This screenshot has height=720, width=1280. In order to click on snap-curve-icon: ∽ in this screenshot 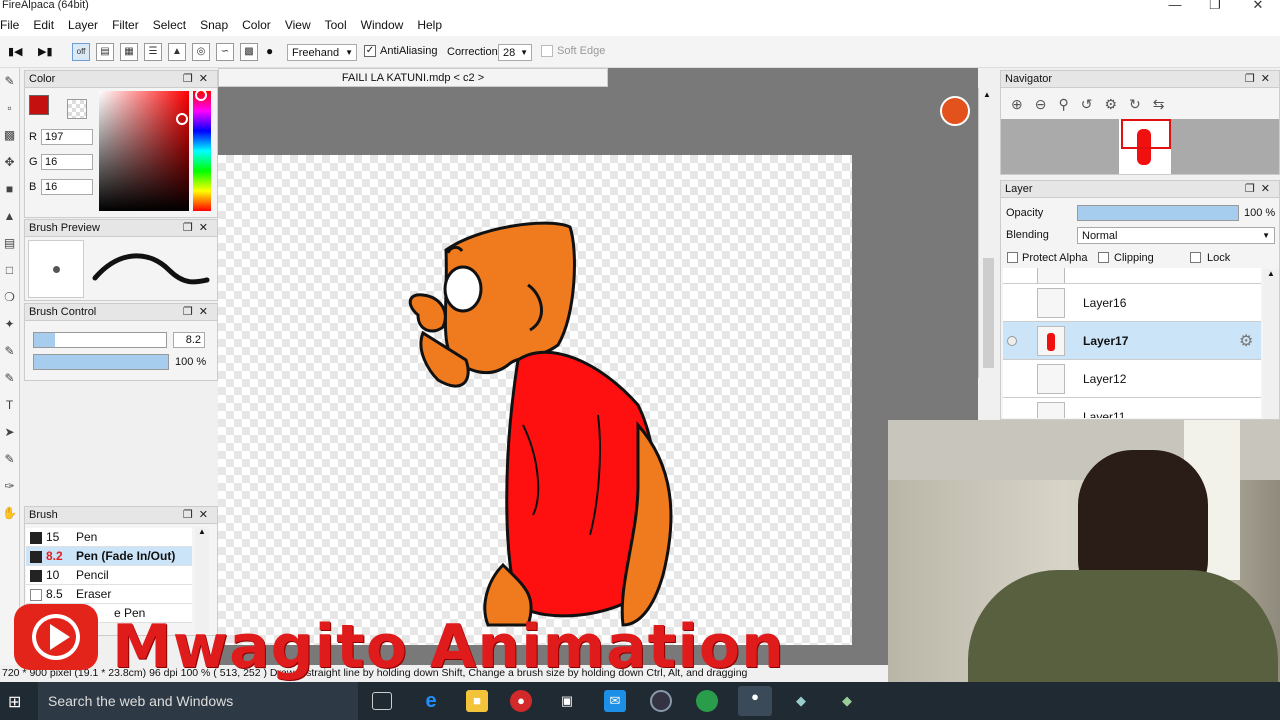, I will do `click(225, 52)`.